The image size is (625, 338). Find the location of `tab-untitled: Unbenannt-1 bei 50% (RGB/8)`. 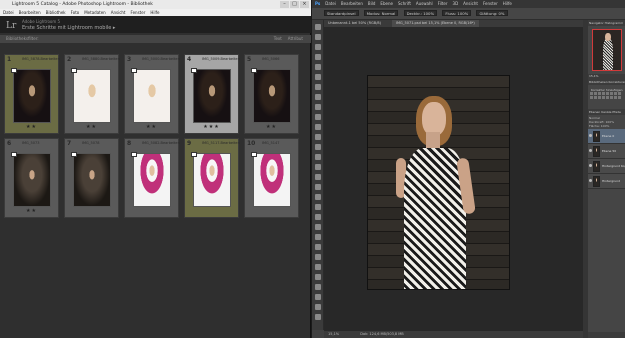

tab-untitled: Unbenannt-1 bei 50% (RGB/8) is located at coordinates (354, 23).